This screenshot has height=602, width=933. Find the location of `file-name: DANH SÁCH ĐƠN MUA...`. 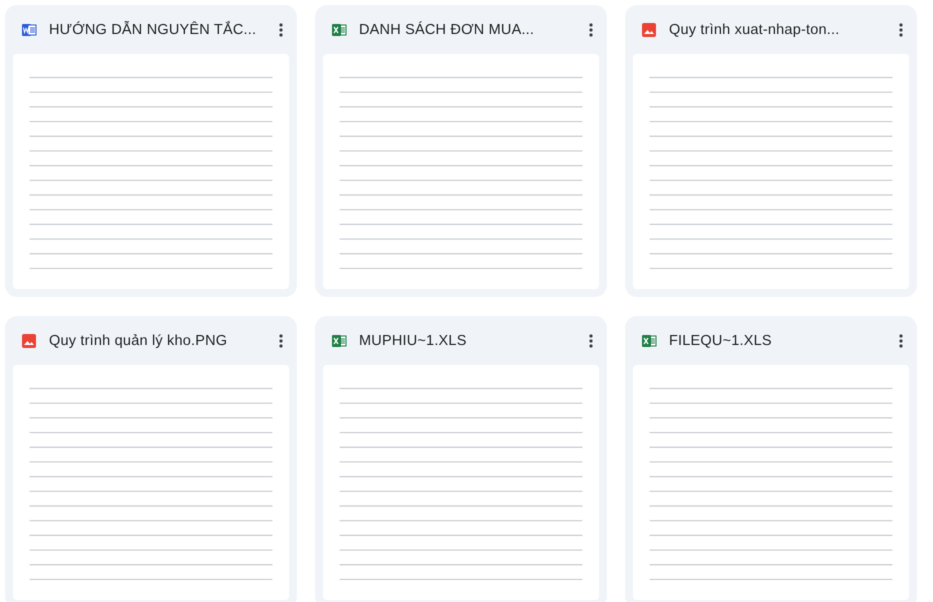

file-name: DANH SÁCH ĐƠN MUA... is located at coordinates (447, 30).